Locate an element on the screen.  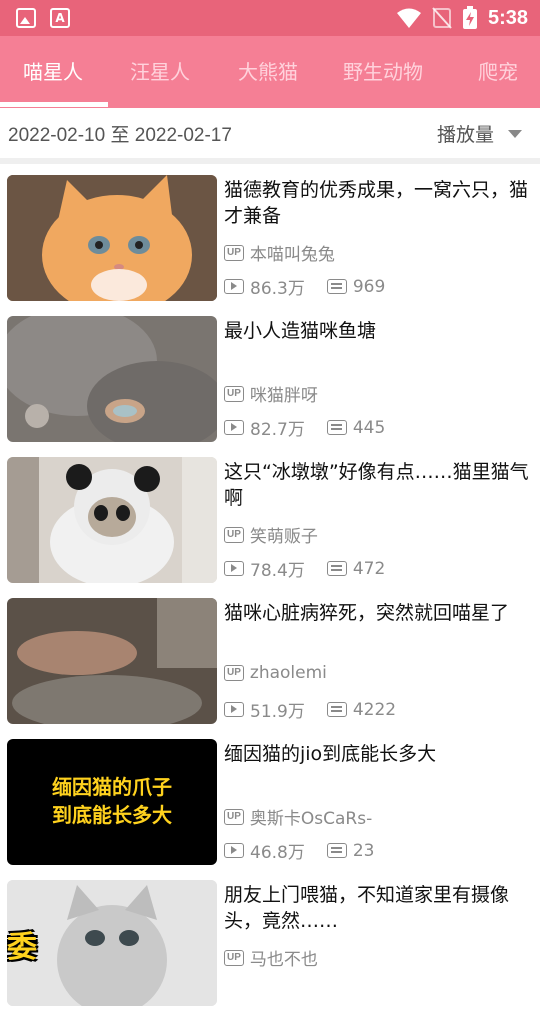
play-count: 82.7万 is located at coordinates (277, 430).